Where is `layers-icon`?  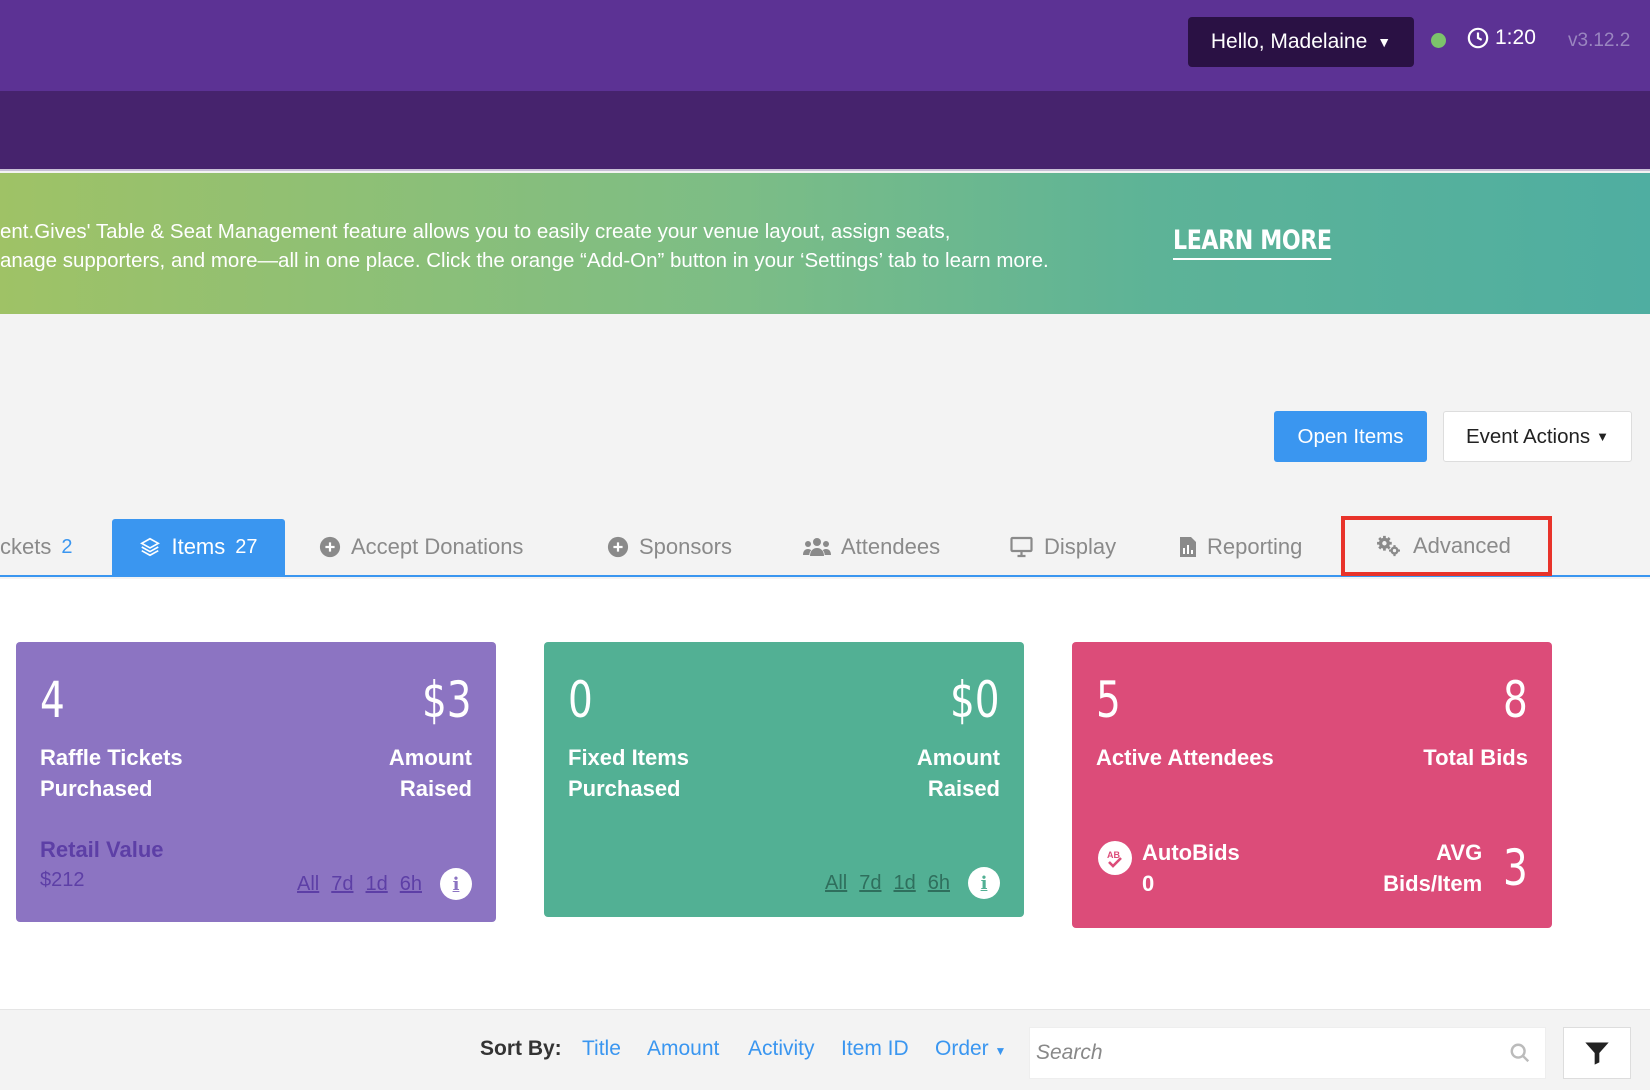 layers-icon is located at coordinates (150, 547).